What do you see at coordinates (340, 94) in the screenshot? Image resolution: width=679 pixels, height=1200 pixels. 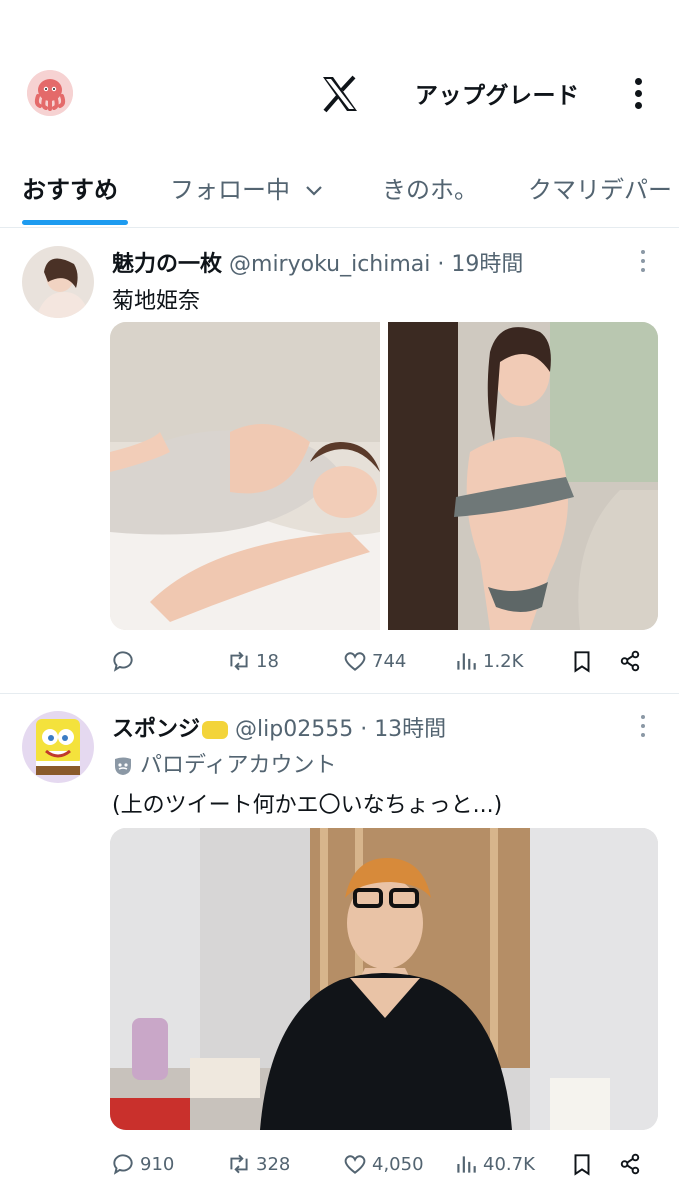 I see `x-logo-icon` at bounding box center [340, 94].